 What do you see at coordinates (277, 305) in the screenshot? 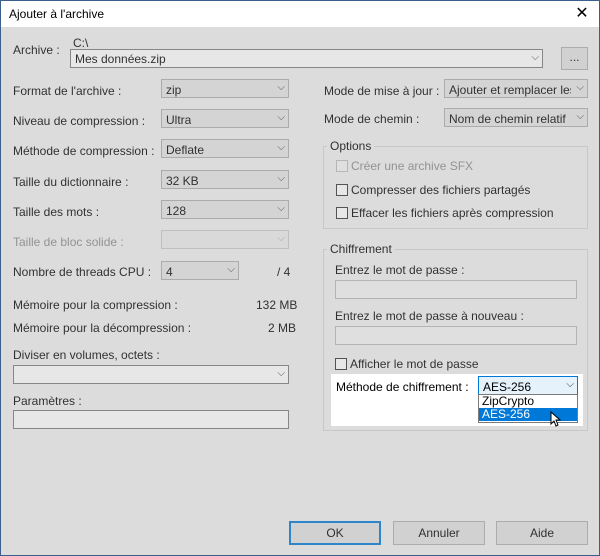
I see `mem-comp-value: 132 MB` at bounding box center [277, 305].